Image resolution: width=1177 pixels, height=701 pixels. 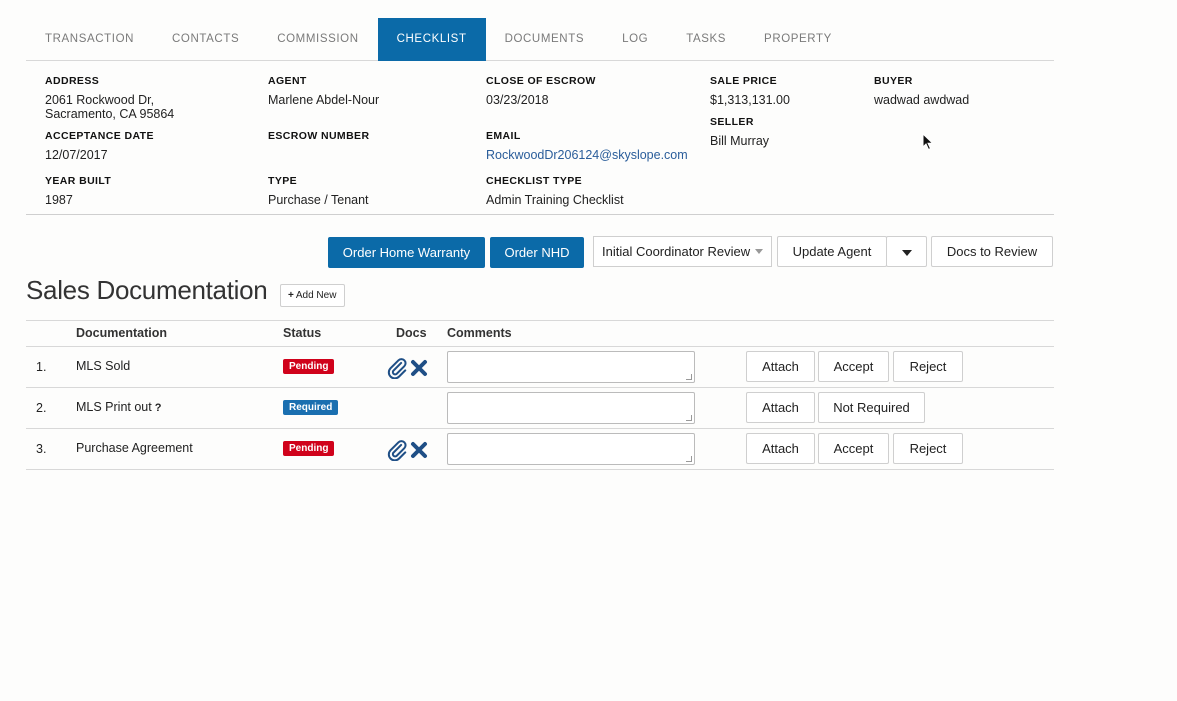 What do you see at coordinates (798, 39) in the screenshot?
I see `tab-property: PROPERTY` at bounding box center [798, 39].